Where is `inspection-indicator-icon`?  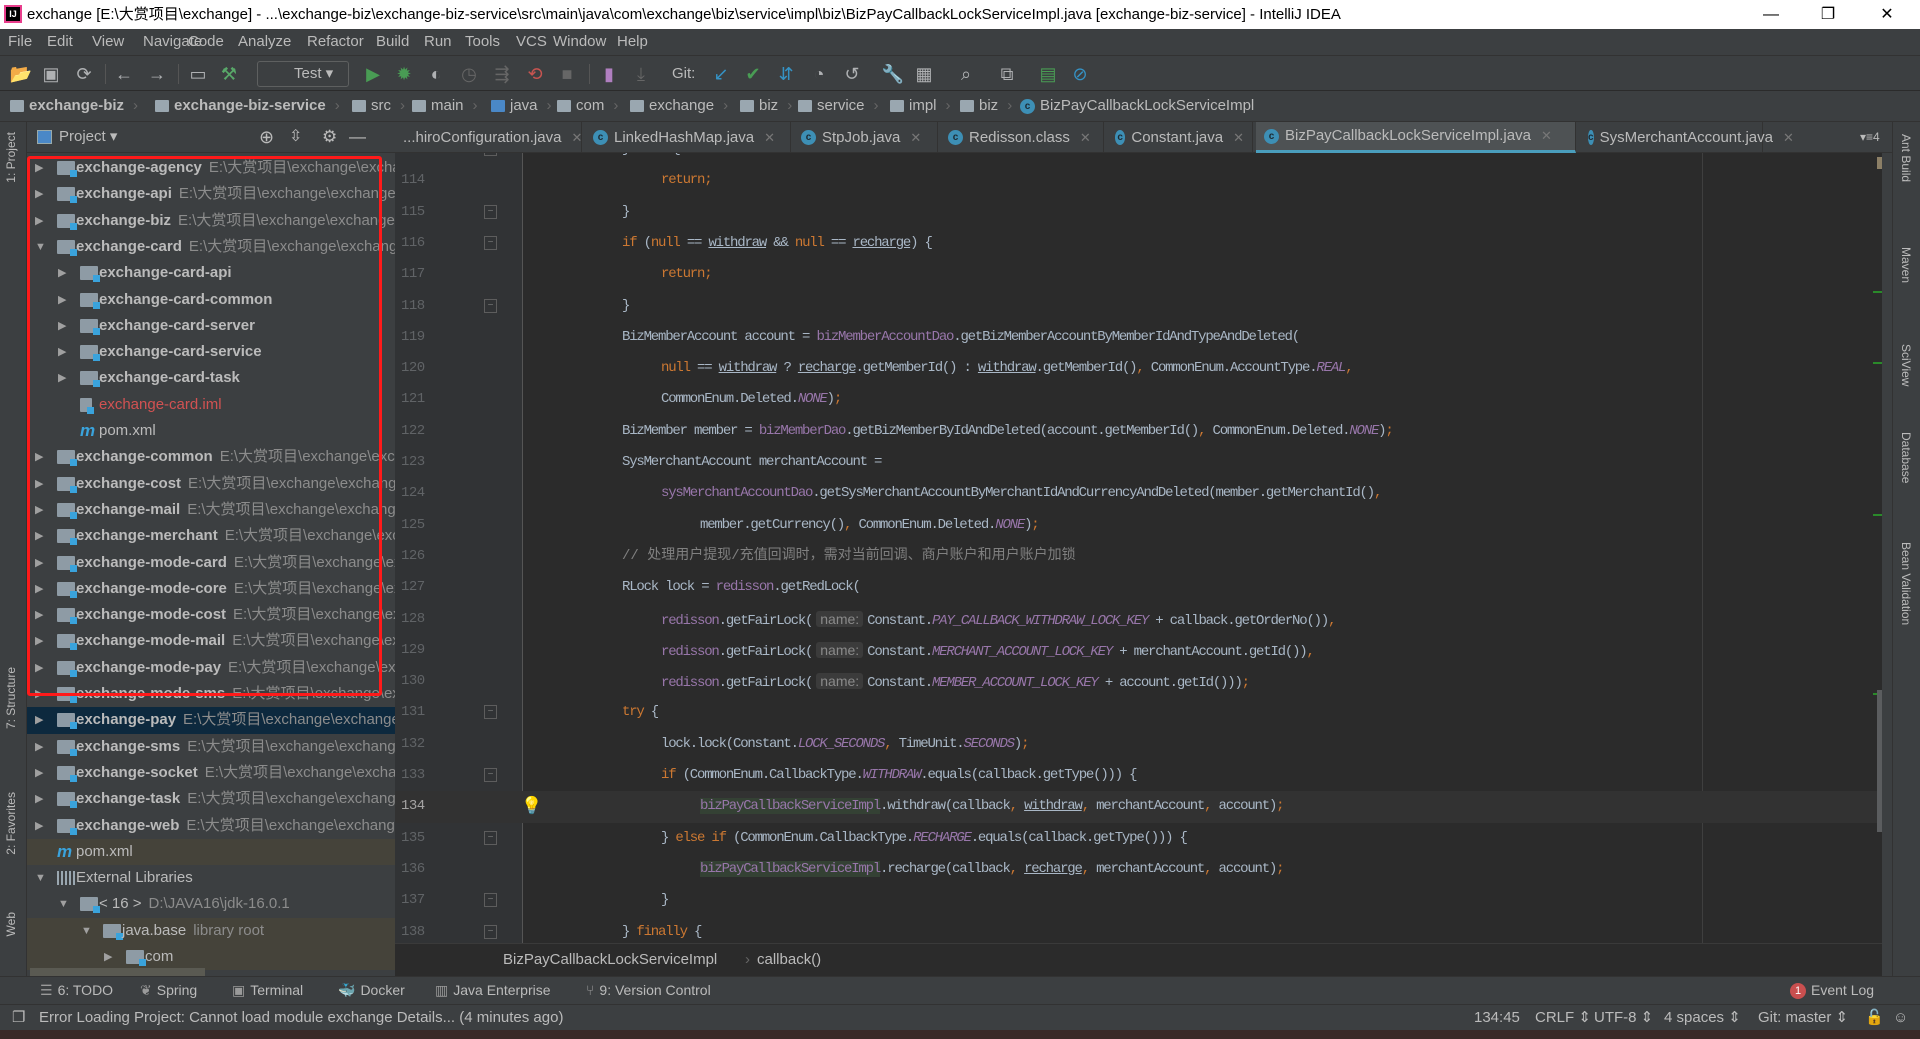
inspection-indicator-icon is located at coordinates (1879, 163).